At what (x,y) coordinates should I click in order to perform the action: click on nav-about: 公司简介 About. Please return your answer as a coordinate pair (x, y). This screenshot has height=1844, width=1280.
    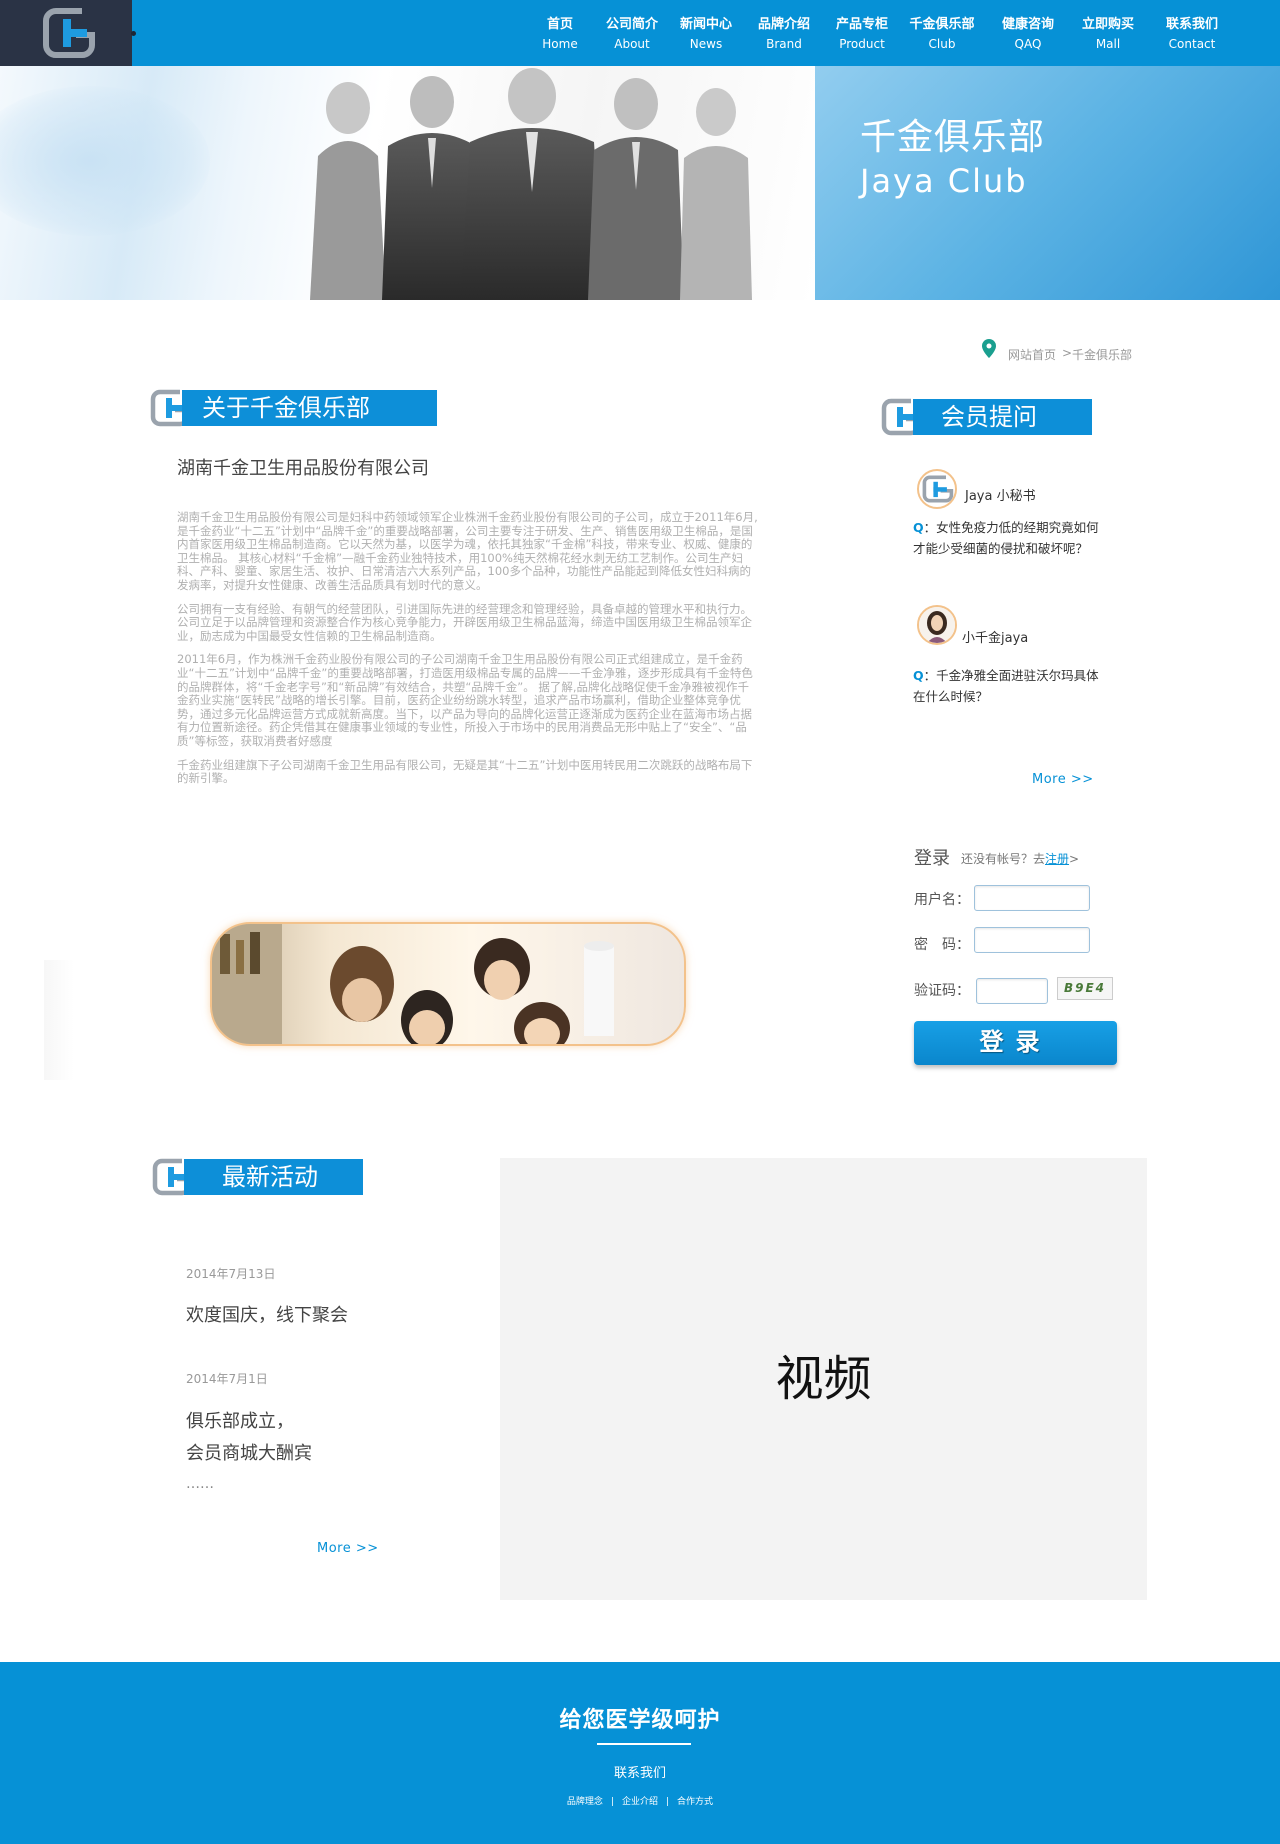
    Looking at the image, I should click on (632, 35).